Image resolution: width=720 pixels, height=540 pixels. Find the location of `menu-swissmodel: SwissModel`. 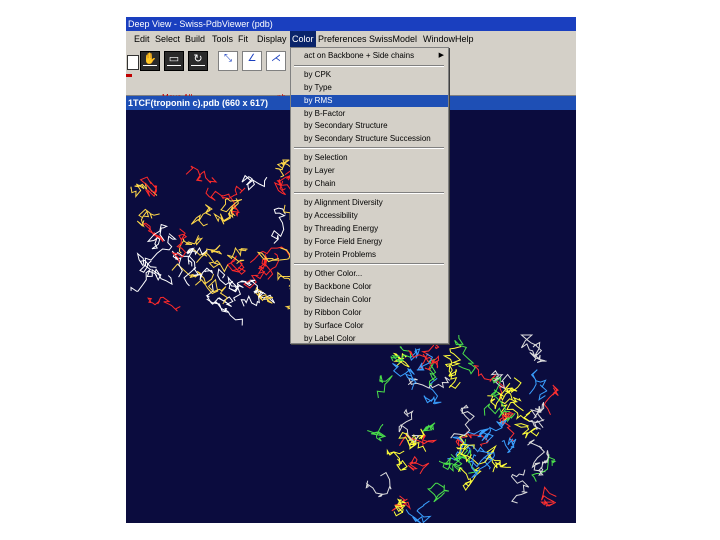

menu-swissmodel: SwissModel is located at coordinates (393, 39).